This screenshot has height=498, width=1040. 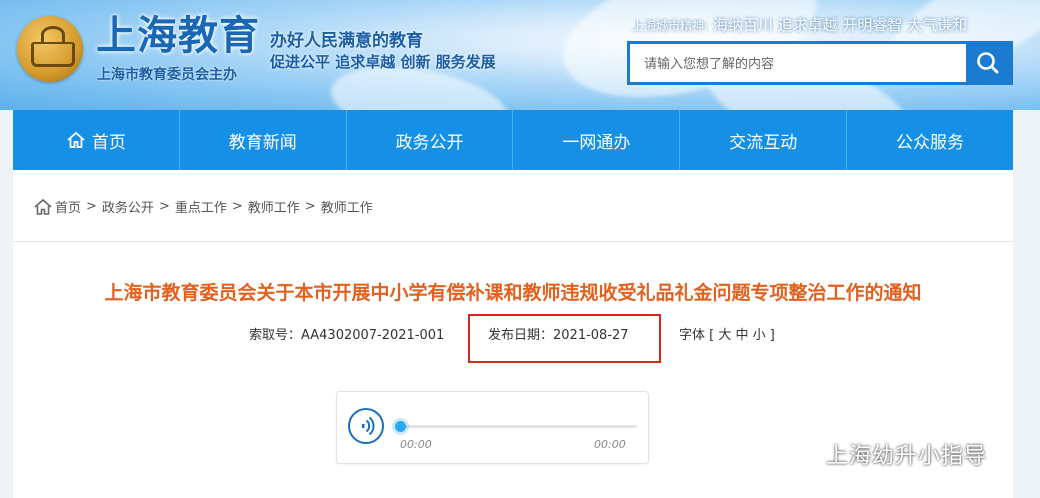 I want to click on nav-item-one-stop-service: 一网通办, so click(x=597, y=140).